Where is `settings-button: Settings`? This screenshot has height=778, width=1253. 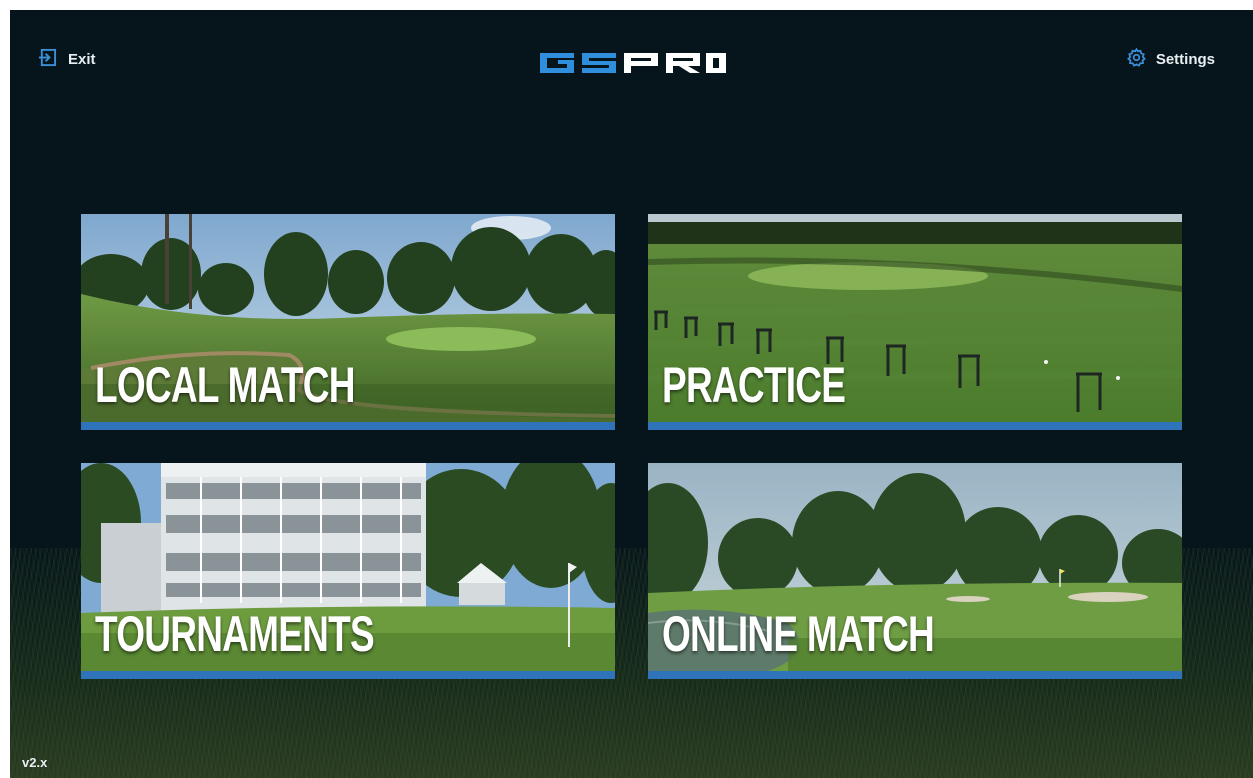
settings-button: Settings is located at coordinates (1170, 59).